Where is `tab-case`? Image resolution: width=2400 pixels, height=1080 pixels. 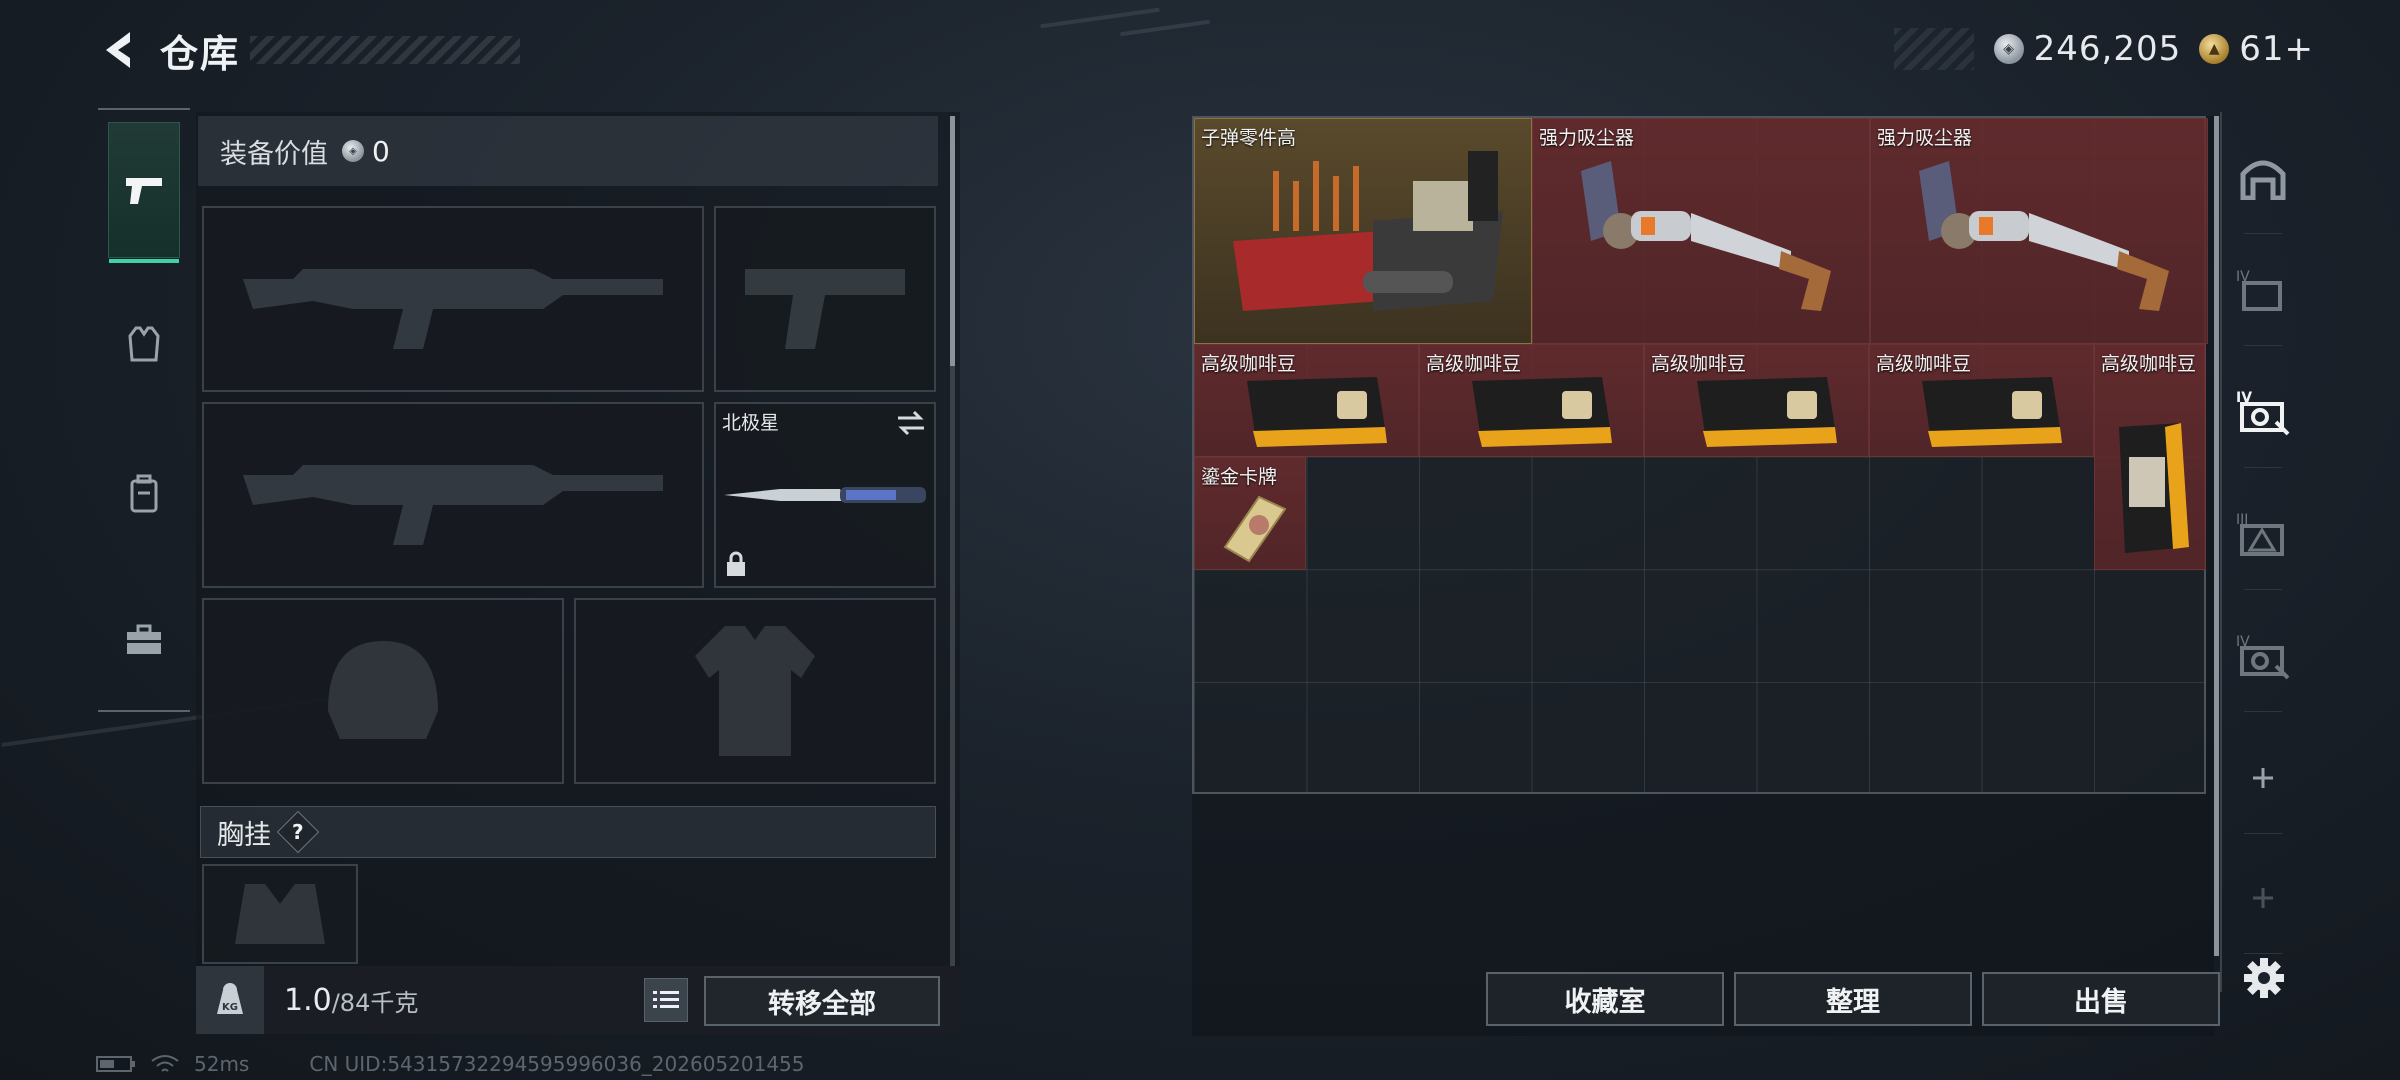
tab-case is located at coordinates (144, 640).